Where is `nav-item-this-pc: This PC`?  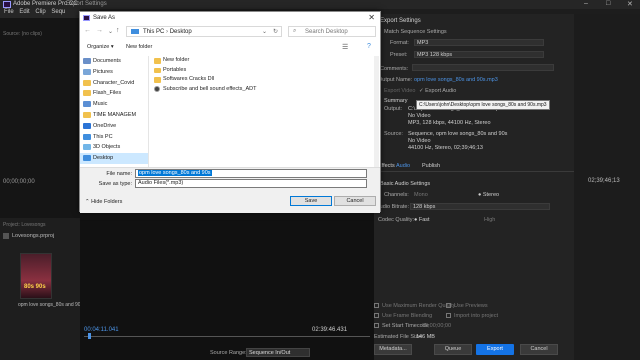
nav-item-this-pc: This PC is located at coordinates (114, 137).